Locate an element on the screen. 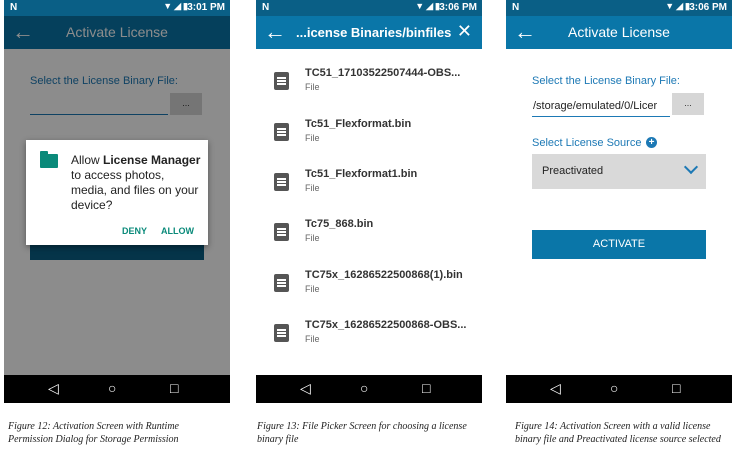 The height and width of the screenshot is (469, 732). allow-button: ALLOW is located at coordinates (177, 231).